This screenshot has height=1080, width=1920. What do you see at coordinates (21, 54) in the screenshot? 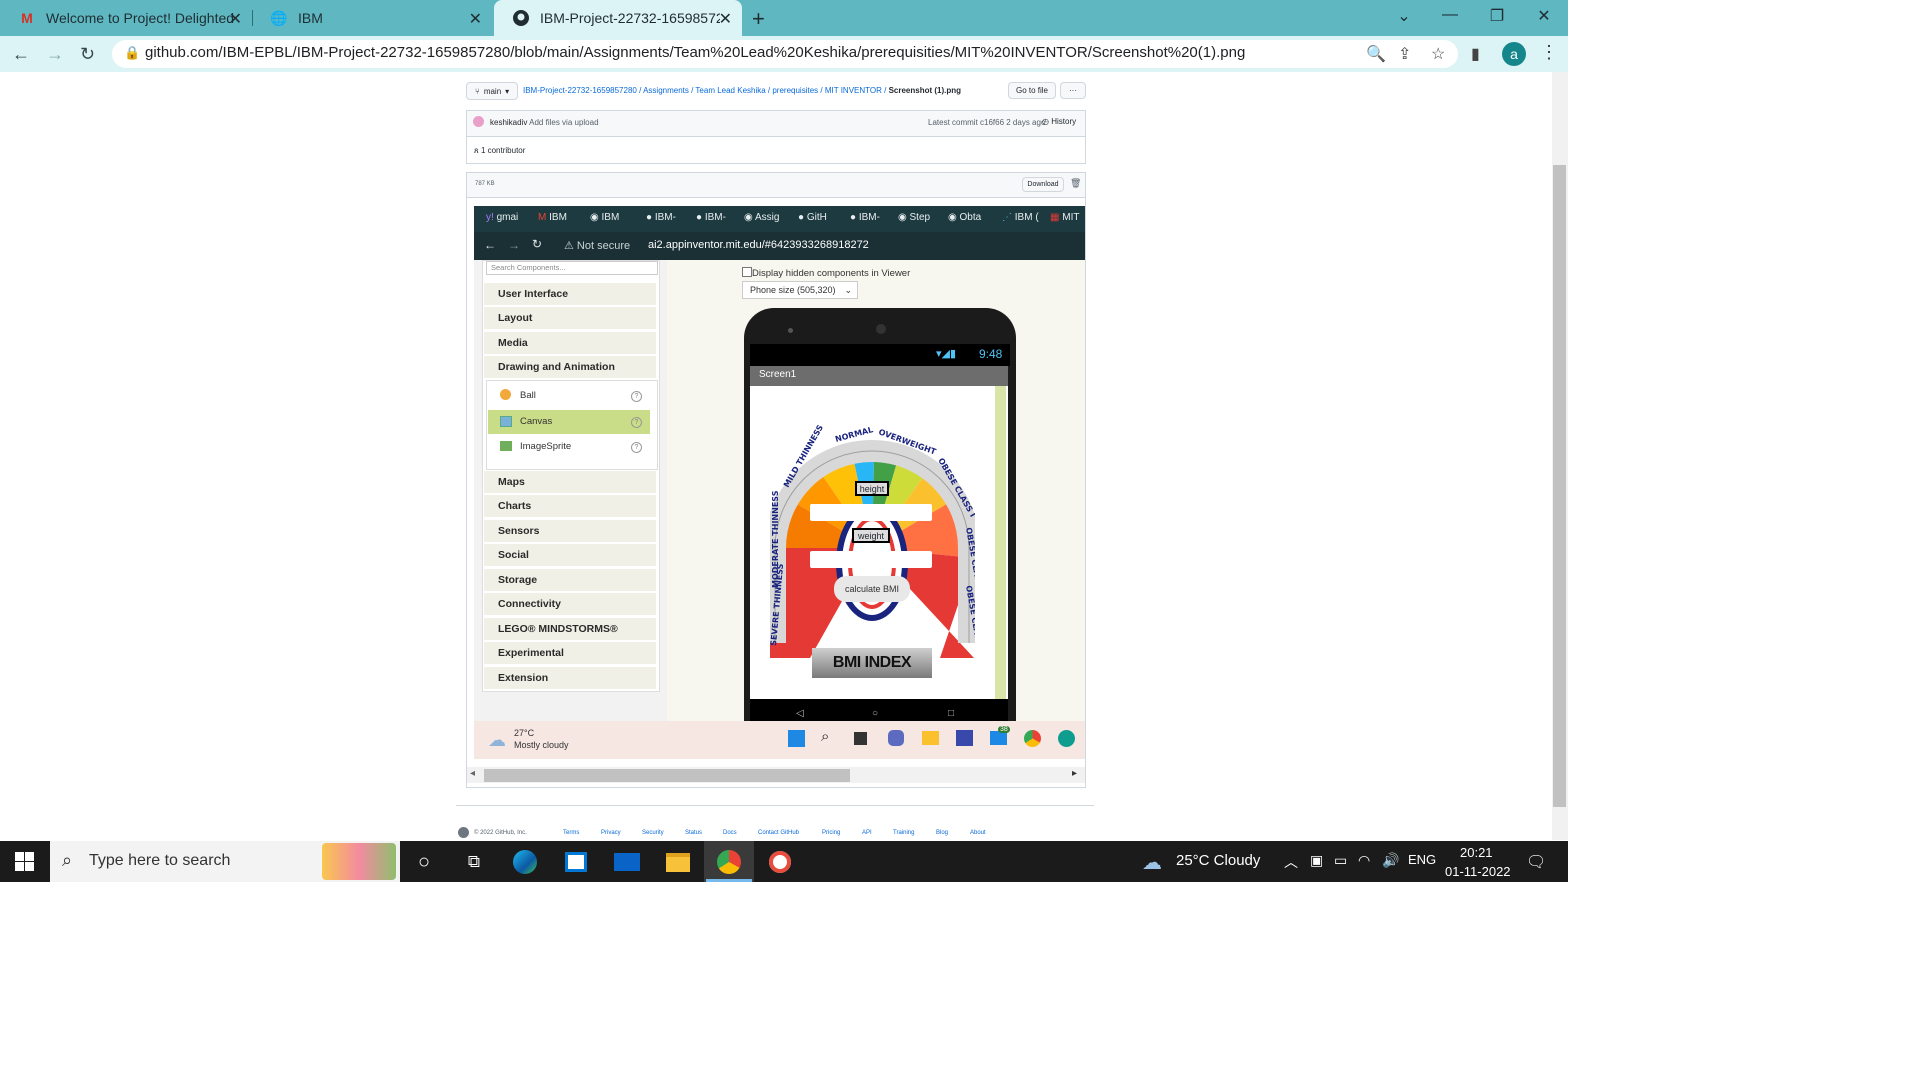
I see `back-arrow-icon: ←` at bounding box center [21, 54].